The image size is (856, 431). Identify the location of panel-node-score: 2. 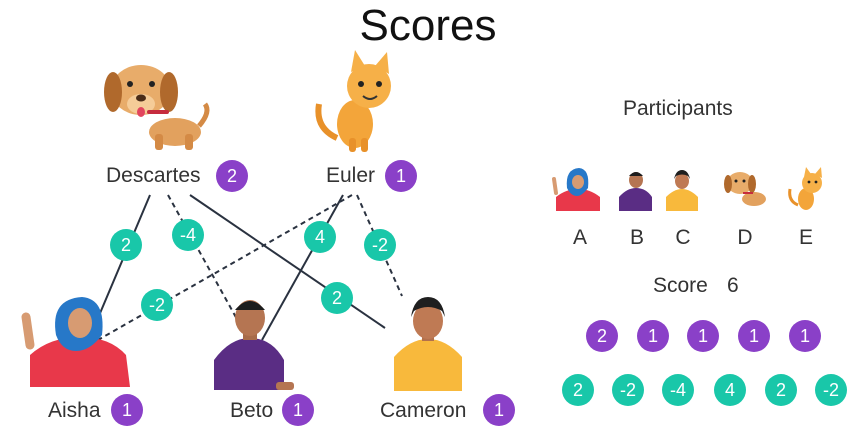
(602, 336).